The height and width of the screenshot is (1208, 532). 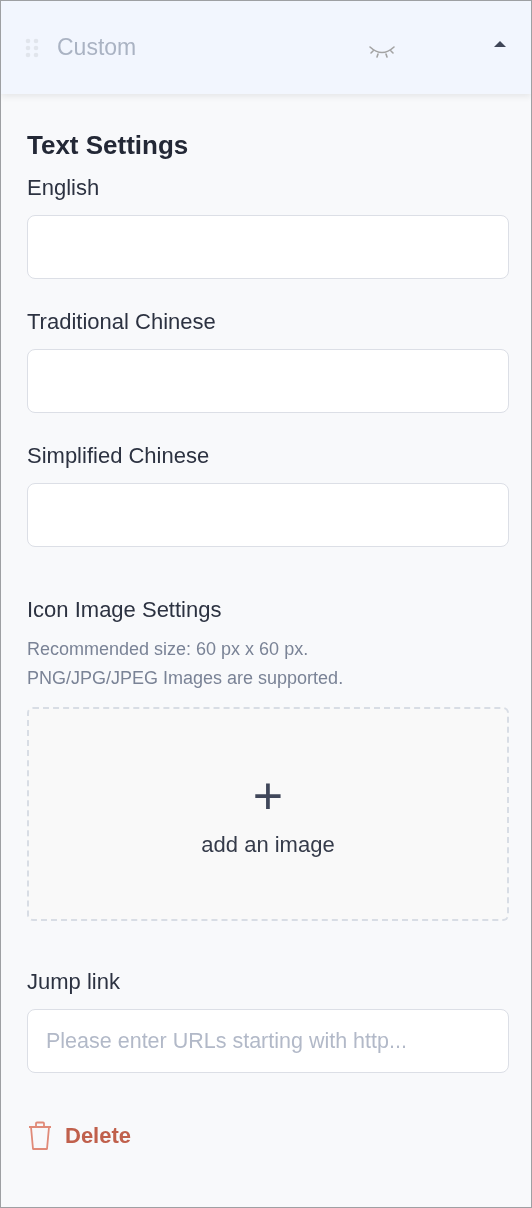 What do you see at coordinates (268, 796) in the screenshot?
I see `plus-icon: +` at bounding box center [268, 796].